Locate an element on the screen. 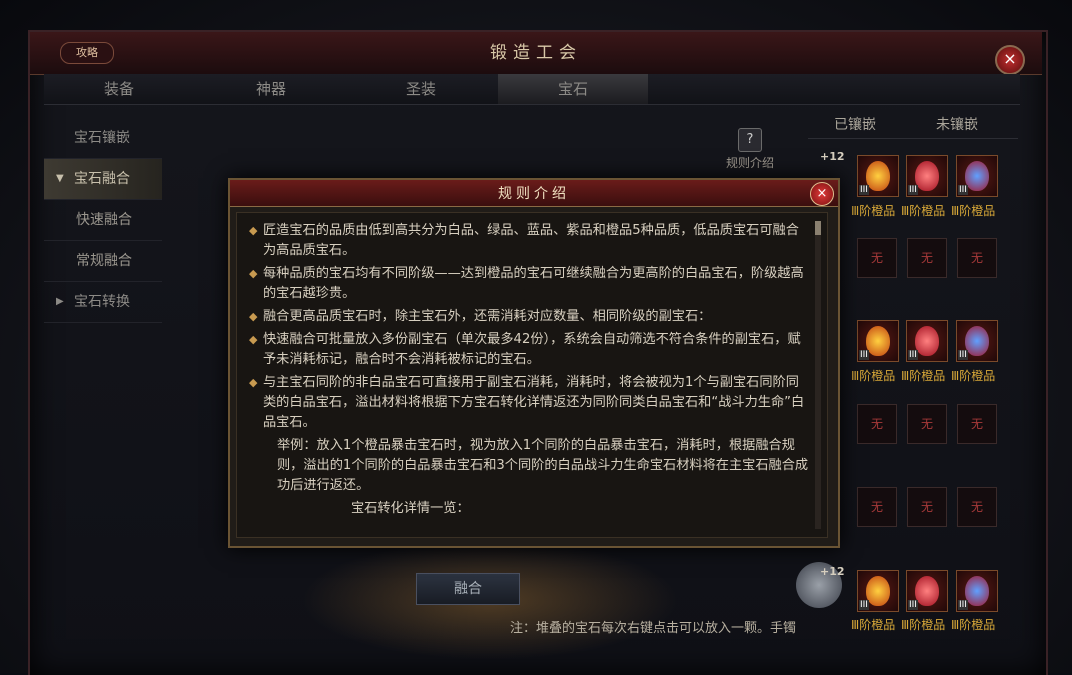 The height and width of the screenshot is (675, 1072). tab-gem: 宝石 is located at coordinates (573, 89).